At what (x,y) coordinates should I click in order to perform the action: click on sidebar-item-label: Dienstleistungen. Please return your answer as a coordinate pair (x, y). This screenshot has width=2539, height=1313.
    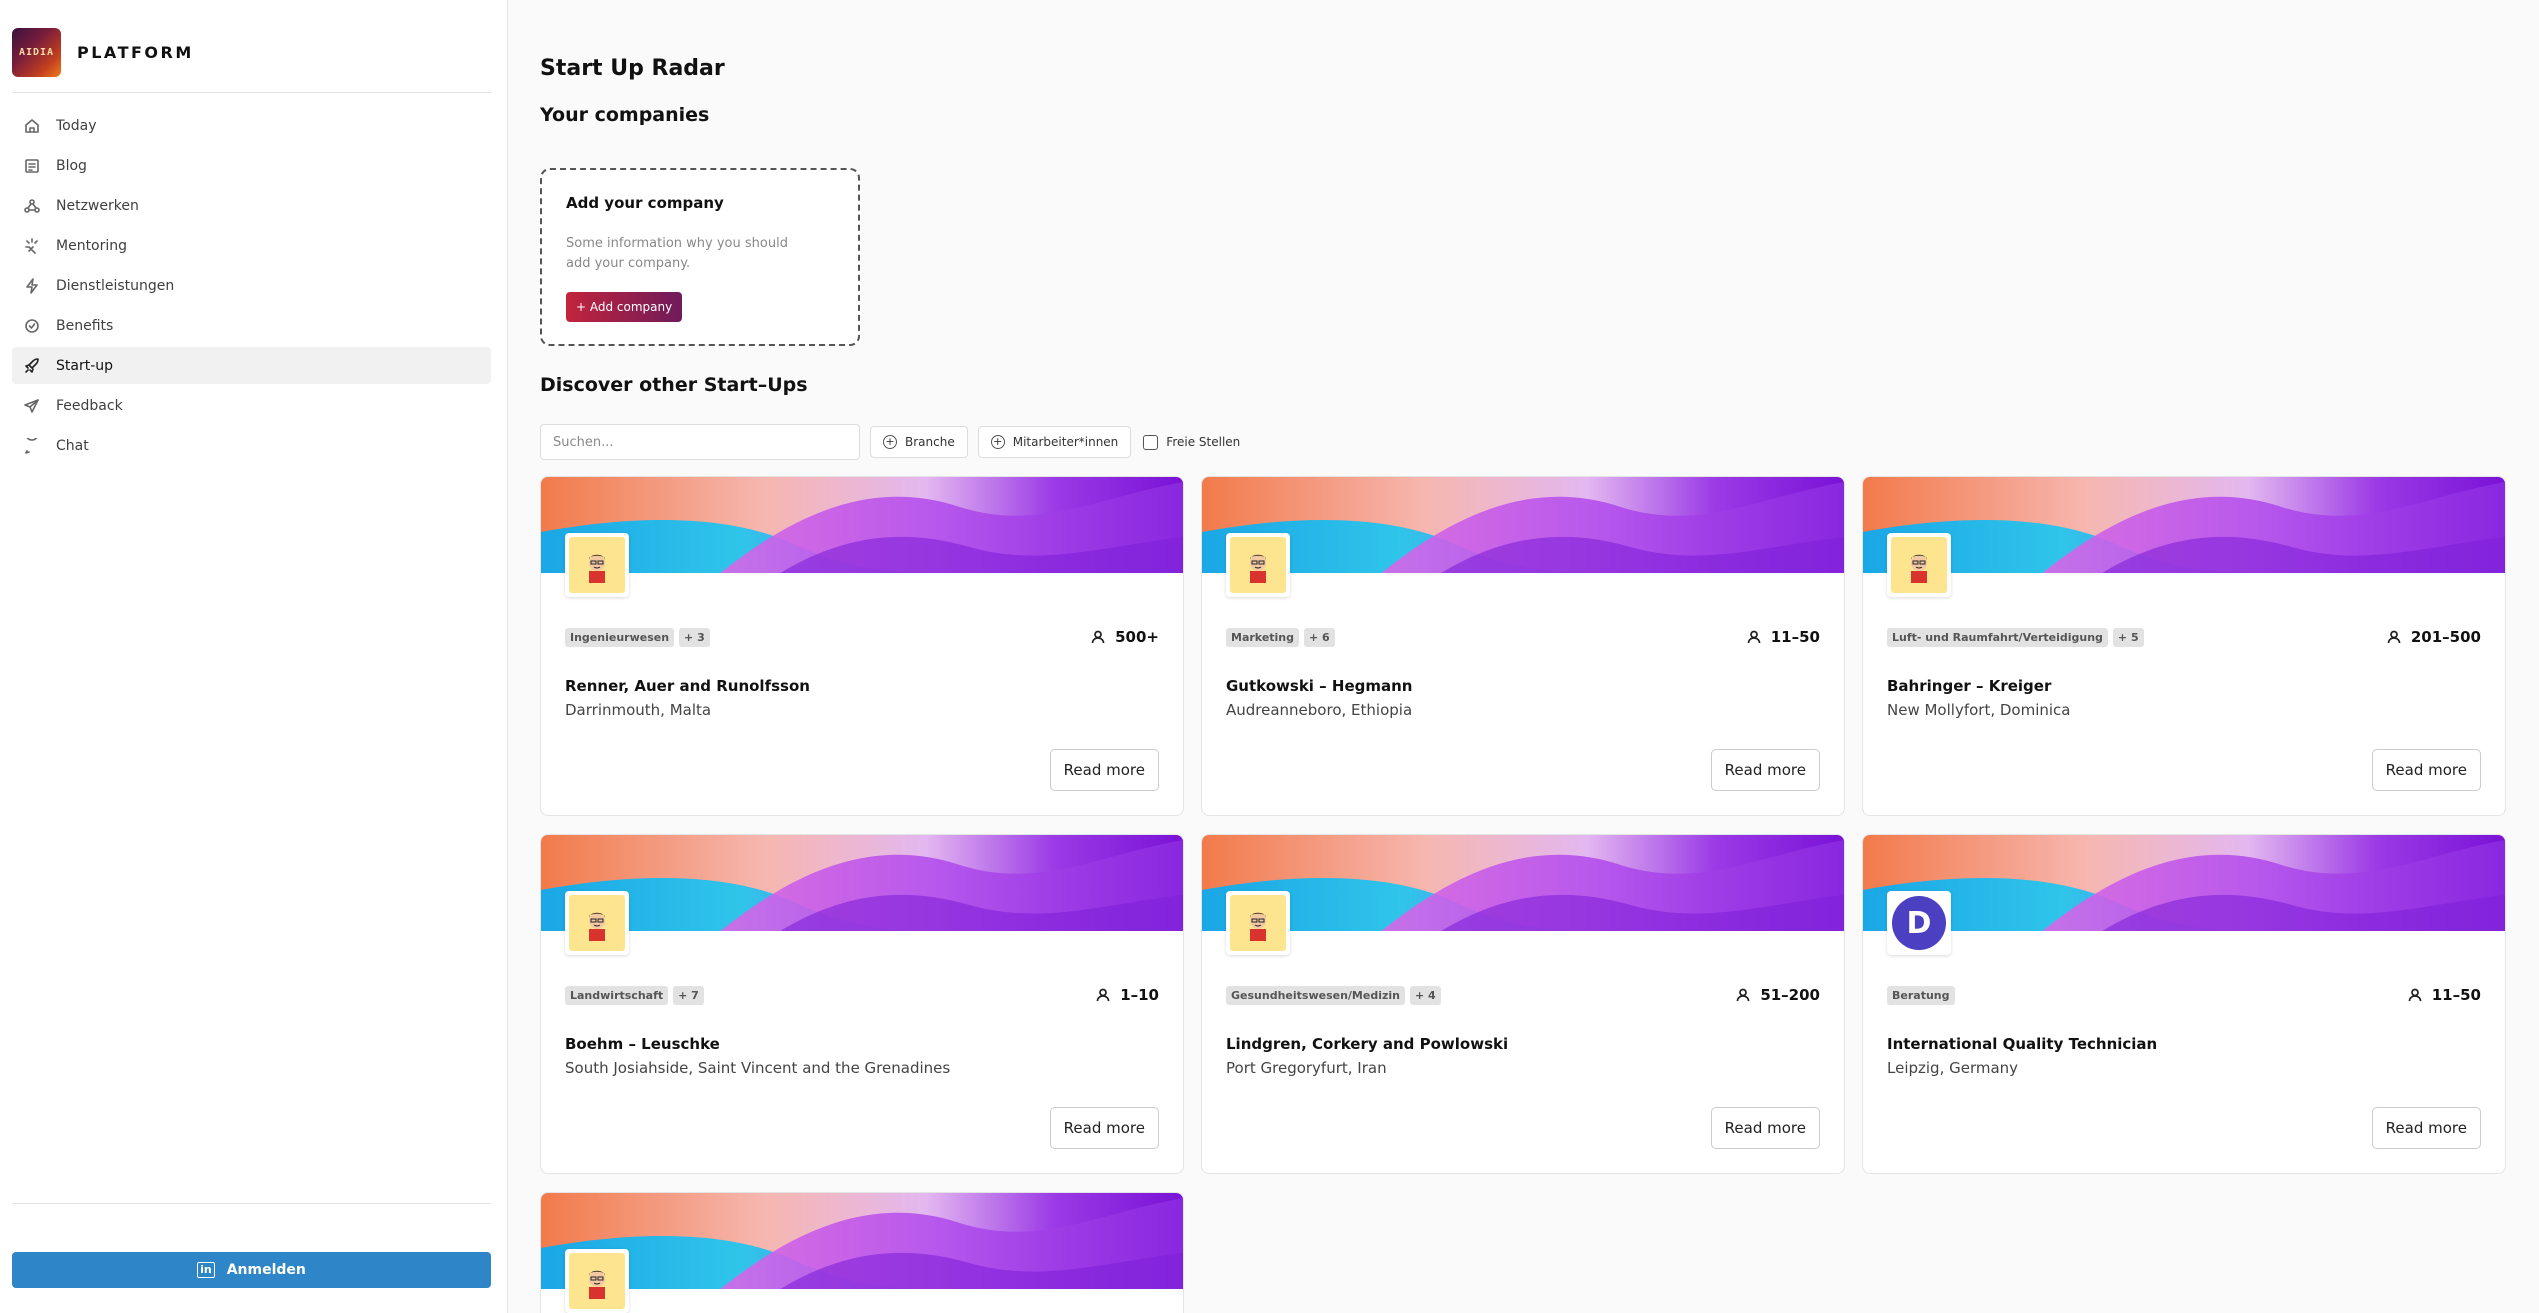
    Looking at the image, I should click on (115, 285).